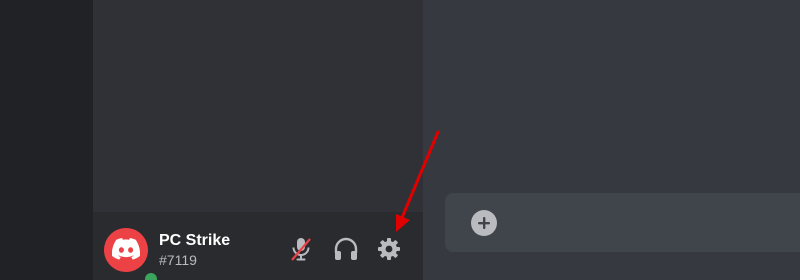 The width and height of the screenshot is (800, 280). I want to click on avatar, so click(132, 254).